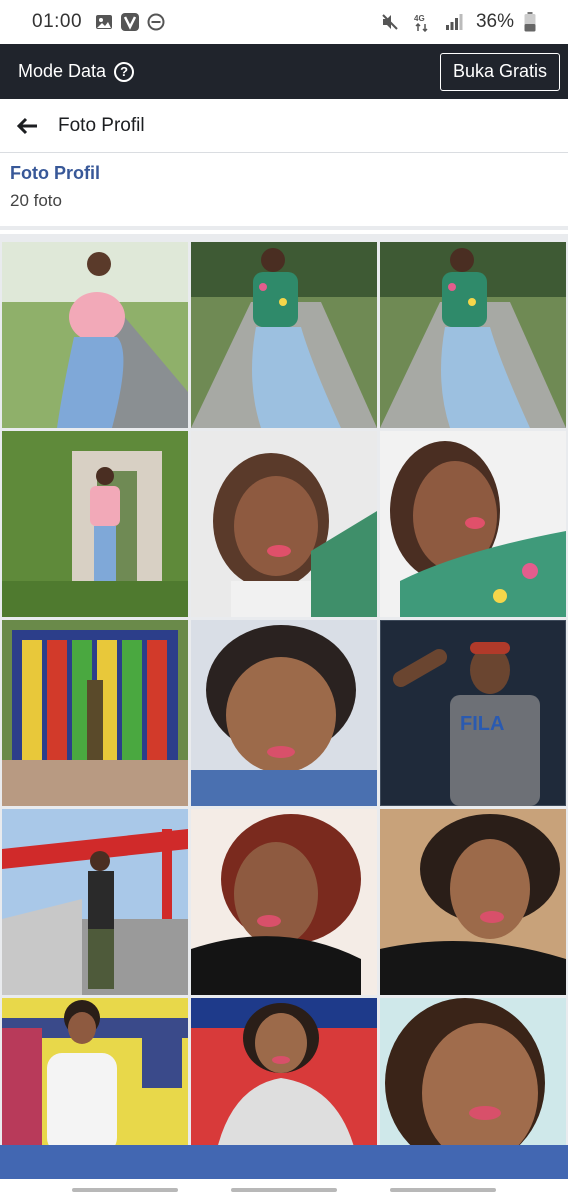 The width and height of the screenshot is (568, 1200). I want to click on status-time: 01:00, so click(57, 21).